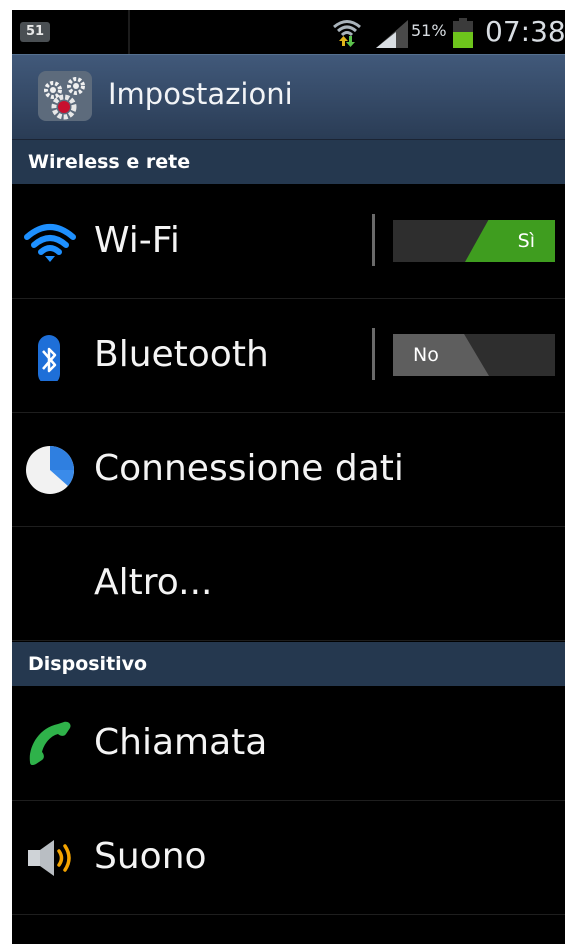 Image resolution: width=565 pixels, height=944 pixels. I want to click on settings-gears-icon, so click(65, 97).